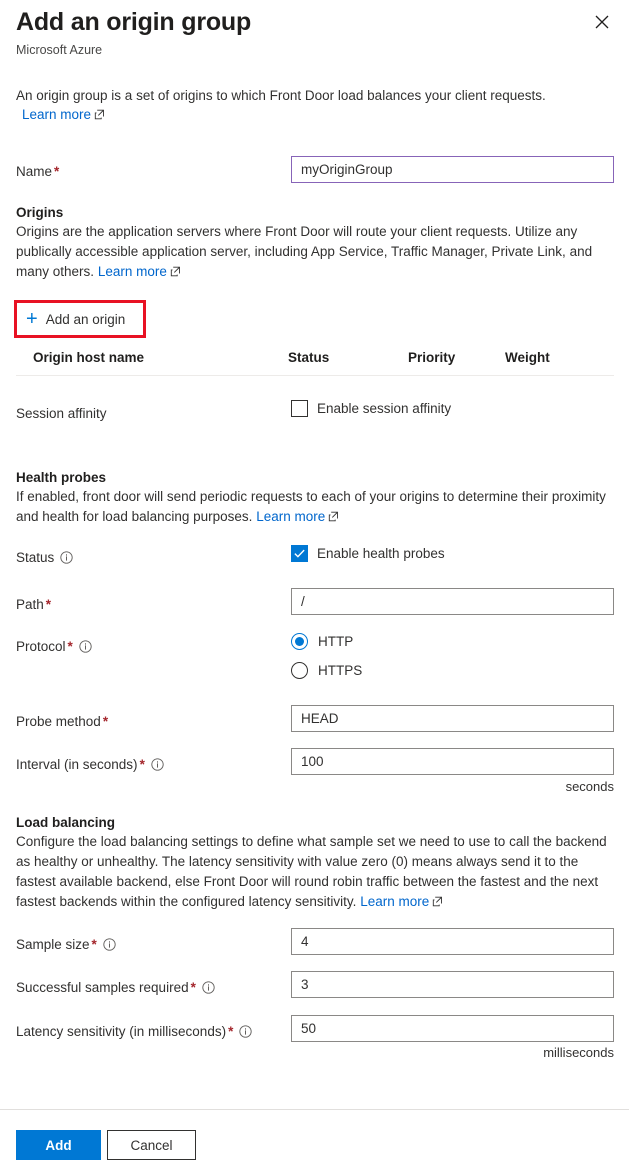 This screenshot has height=1169, width=629. What do you see at coordinates (61, 413) in the screenshot?
I see `session-affinity-label: Session affinity` at bounding box center [61, 413].